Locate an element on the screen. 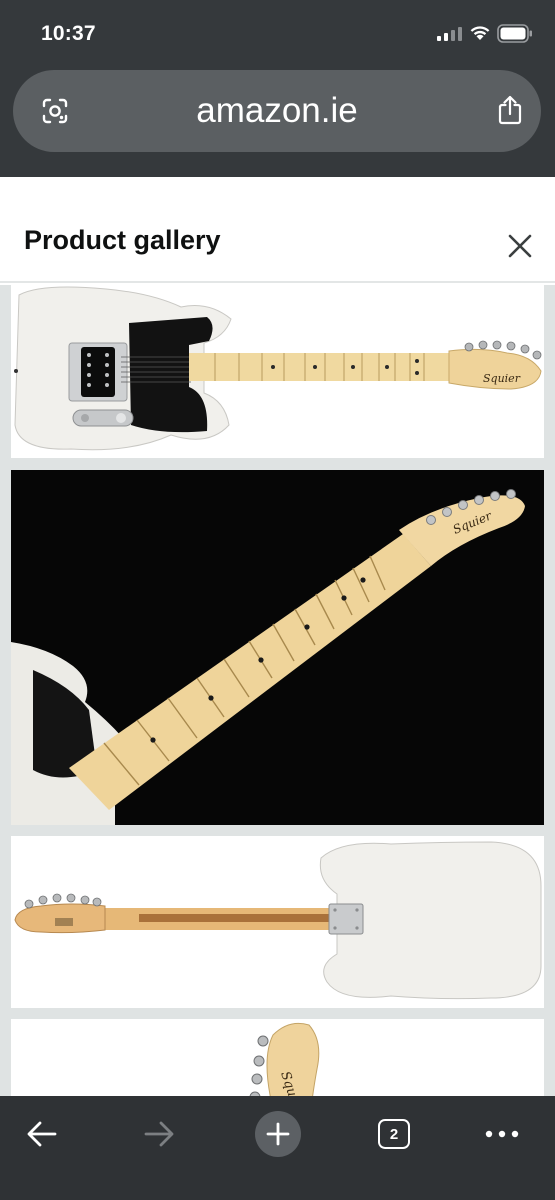  close-icon is located at coordinates (520, 246).